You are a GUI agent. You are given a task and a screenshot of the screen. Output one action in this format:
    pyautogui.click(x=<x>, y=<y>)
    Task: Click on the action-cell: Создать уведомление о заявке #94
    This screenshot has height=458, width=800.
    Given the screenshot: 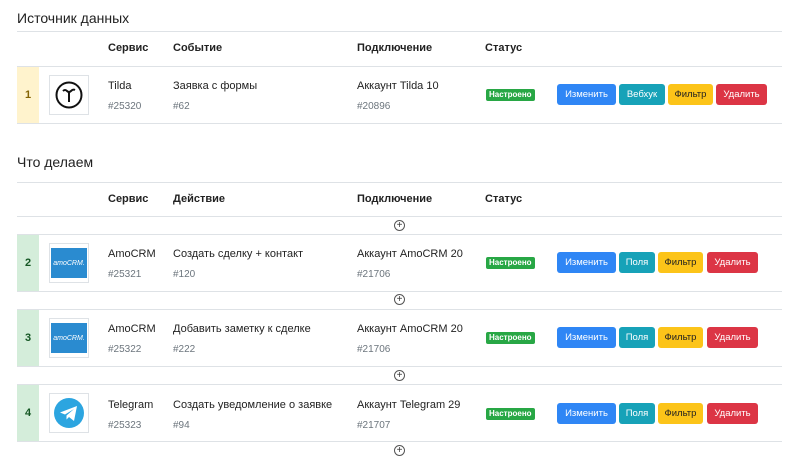 What is the action you would take?
    pyautogui.click(x=258, y=415)
    